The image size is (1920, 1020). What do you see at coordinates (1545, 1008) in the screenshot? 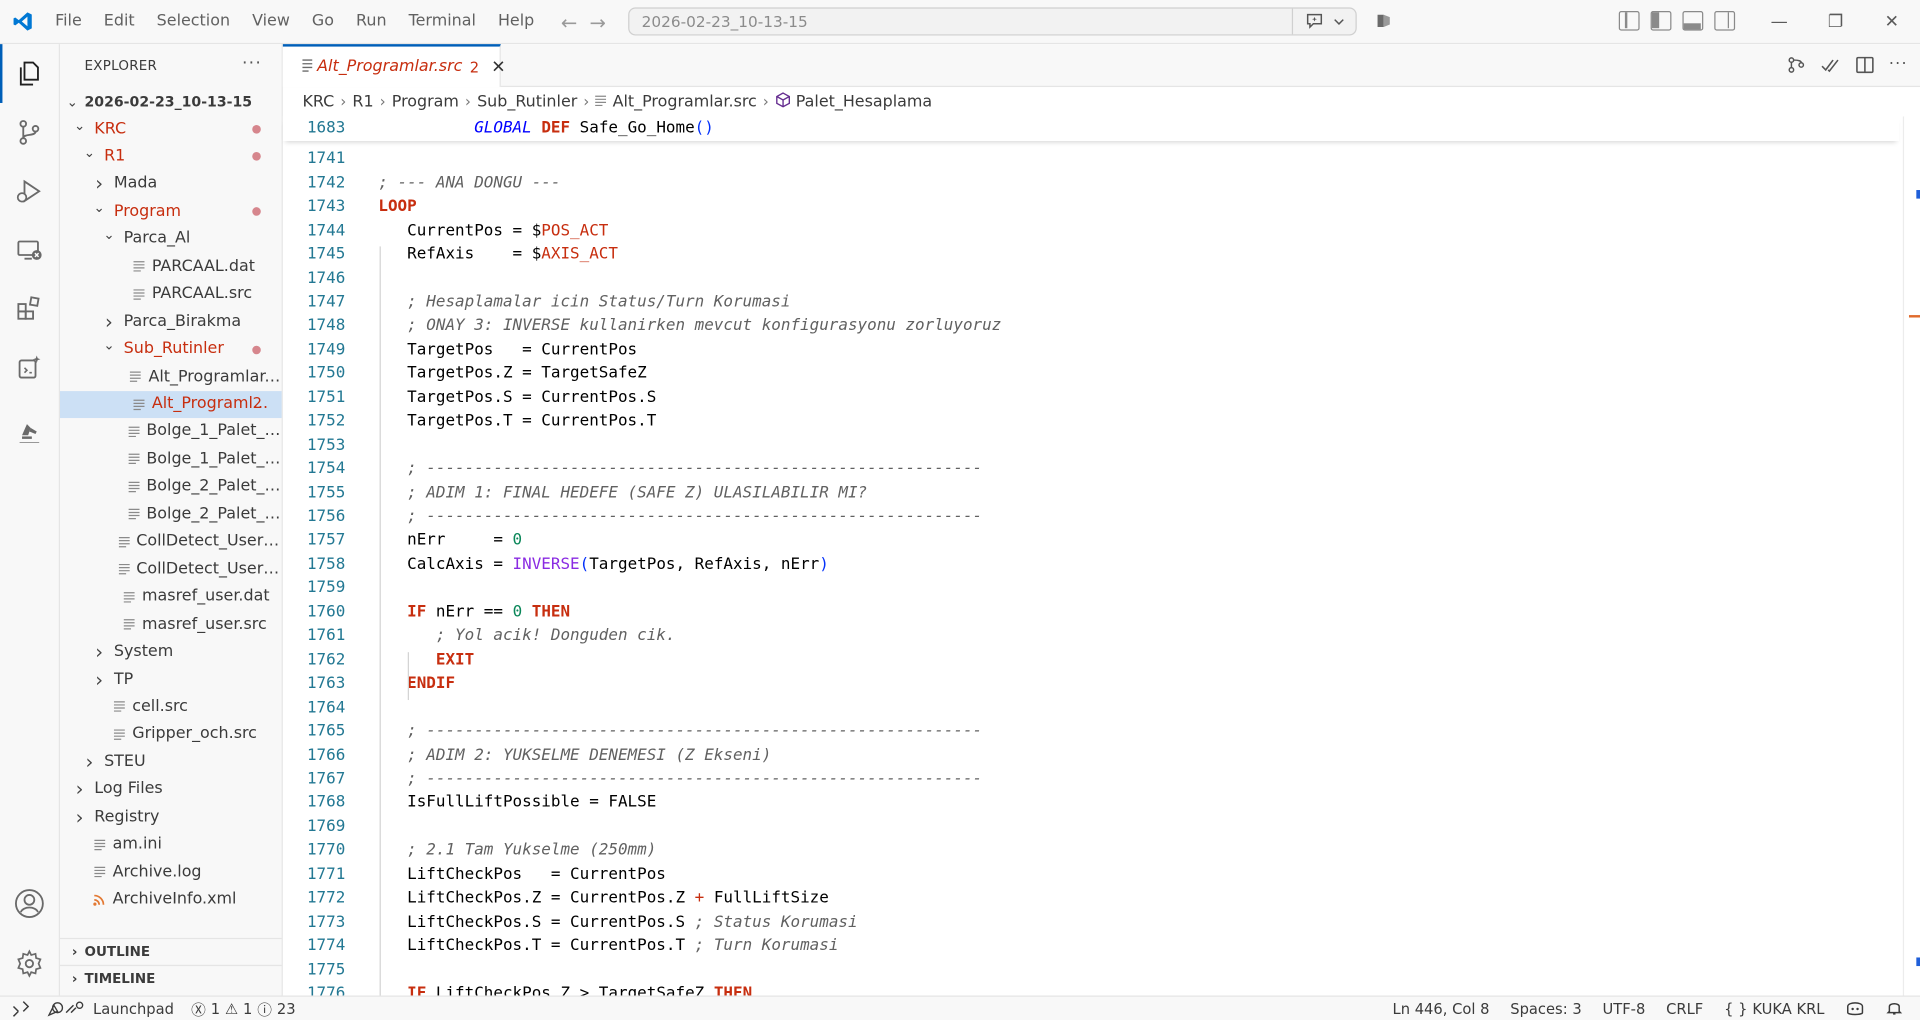
I see `indentation: Spaces: 3` at bounding box center [1545, 1008].